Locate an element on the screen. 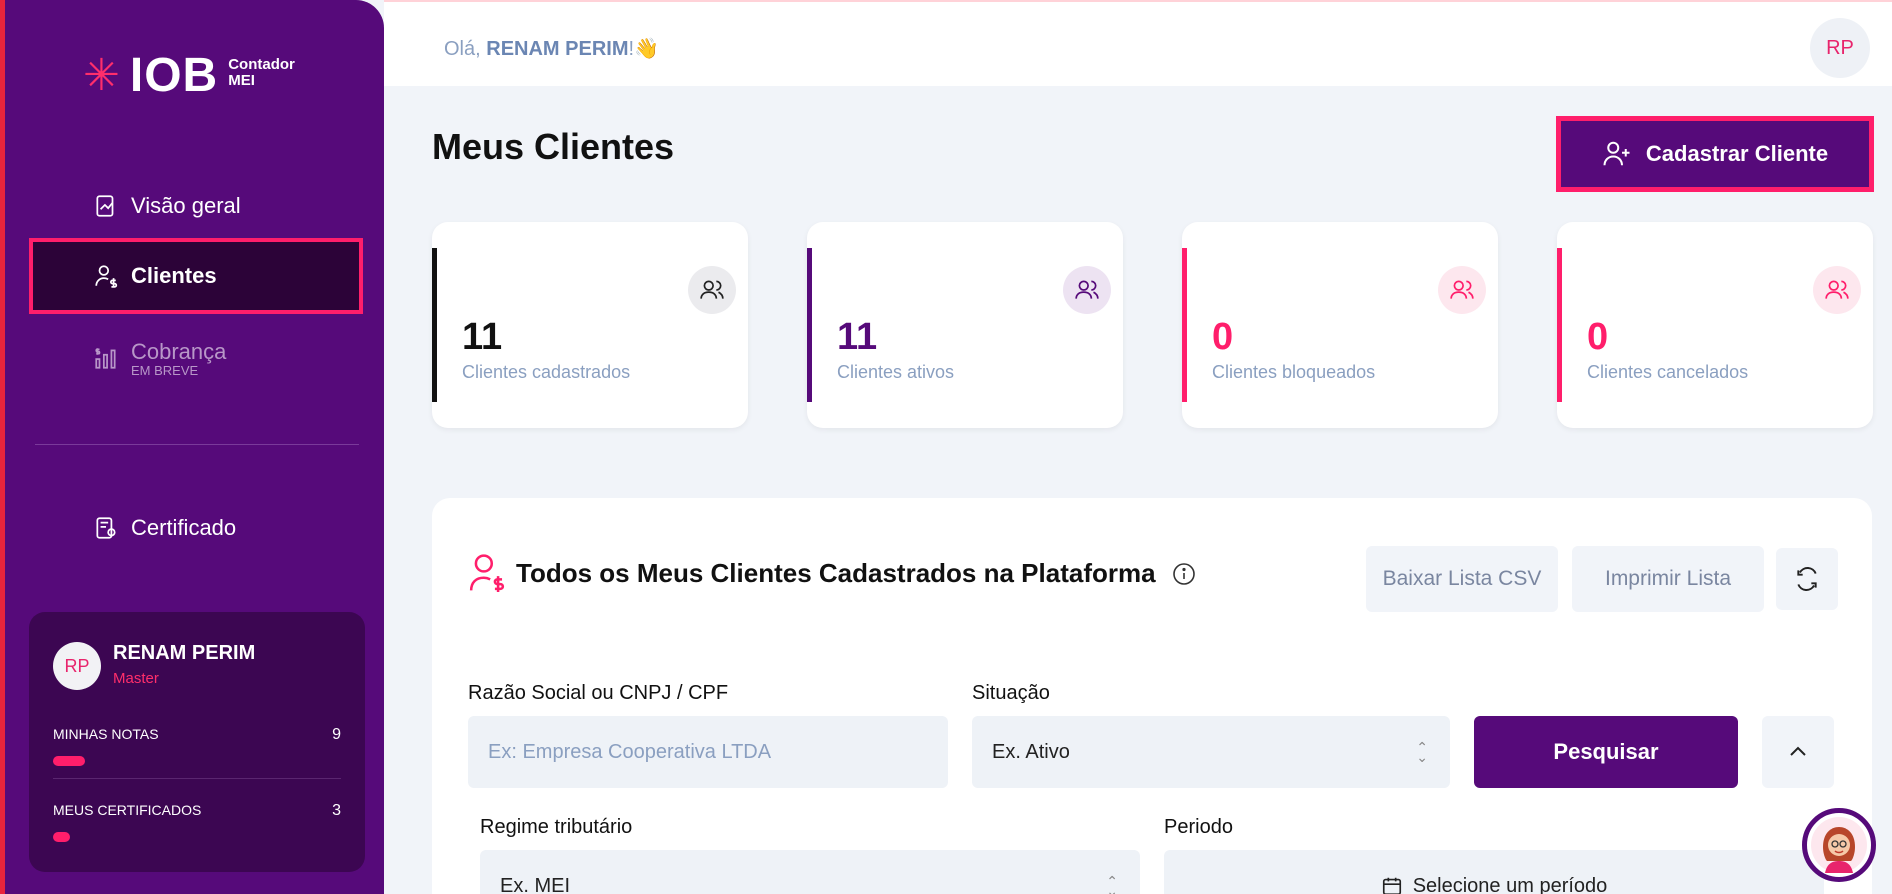 Image resolution: width=1892 pixels, height=894 pixels. regime-filter-label: Regime tributário is located at coordinates (556, 827).